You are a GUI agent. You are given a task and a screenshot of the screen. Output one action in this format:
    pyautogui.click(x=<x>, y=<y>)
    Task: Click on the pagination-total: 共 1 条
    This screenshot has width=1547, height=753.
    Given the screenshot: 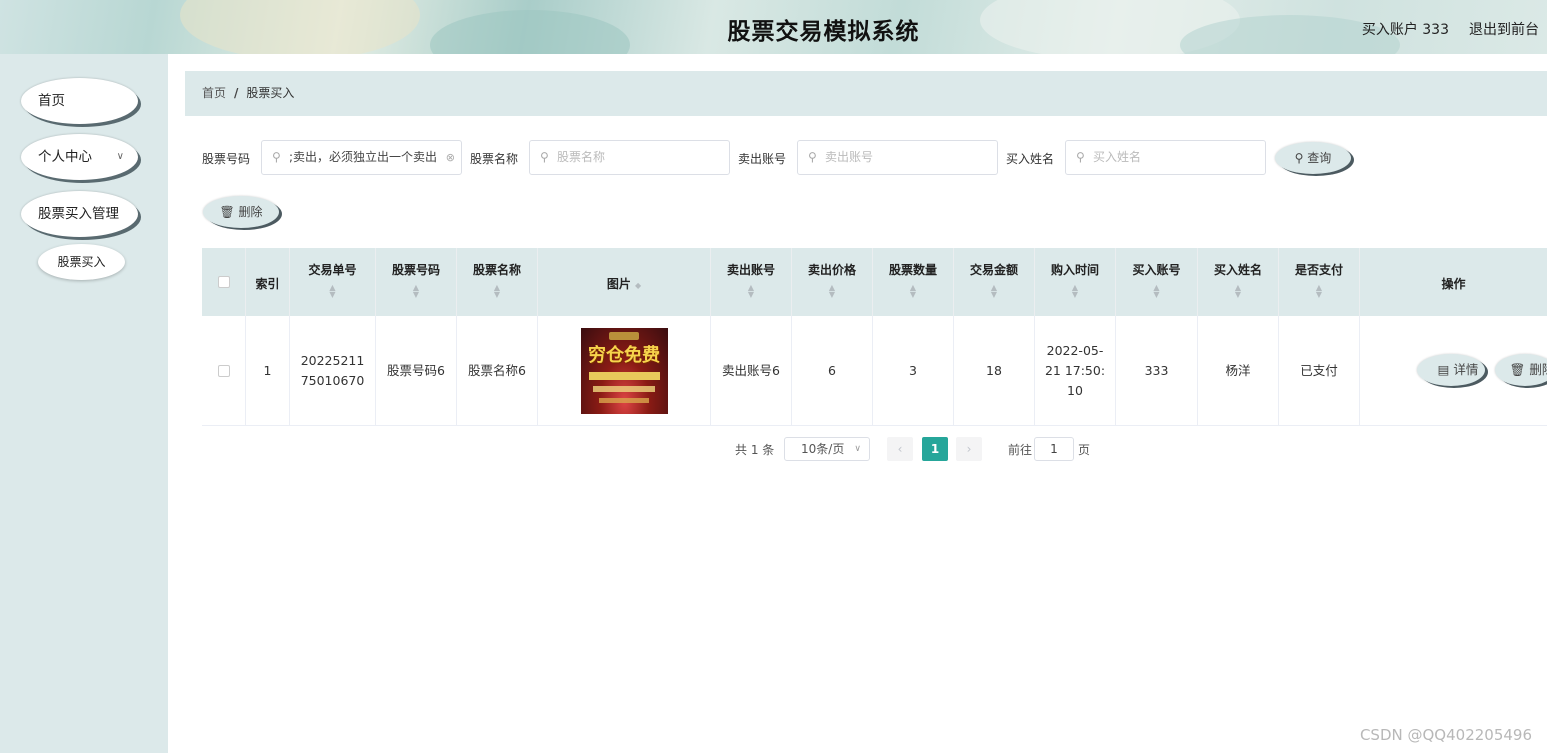 What is the action you would take?
    pyautogui.click(x=755, y=450)
    